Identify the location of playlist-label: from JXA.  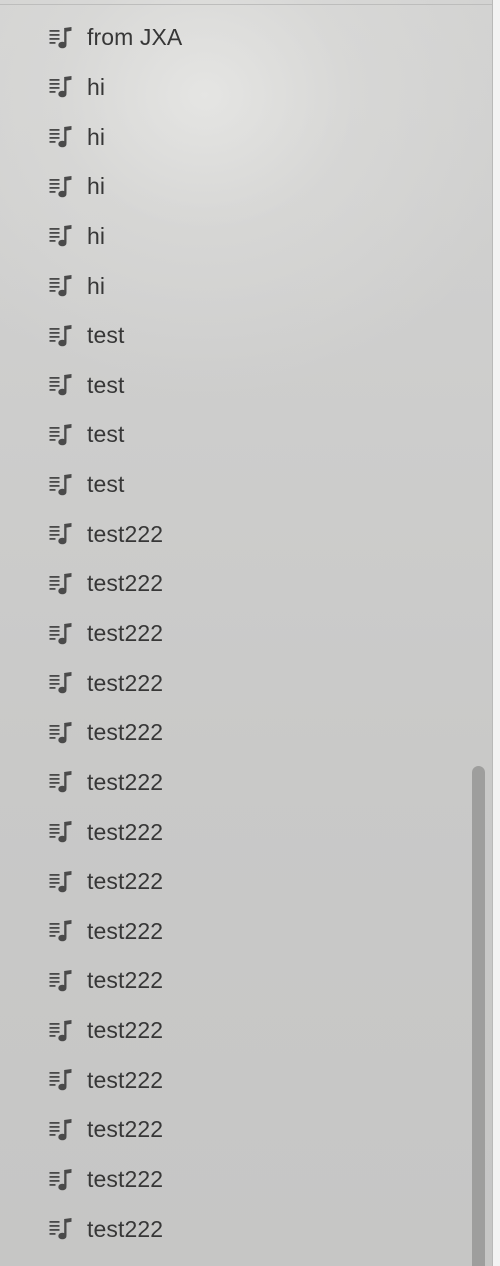
(135, 37).